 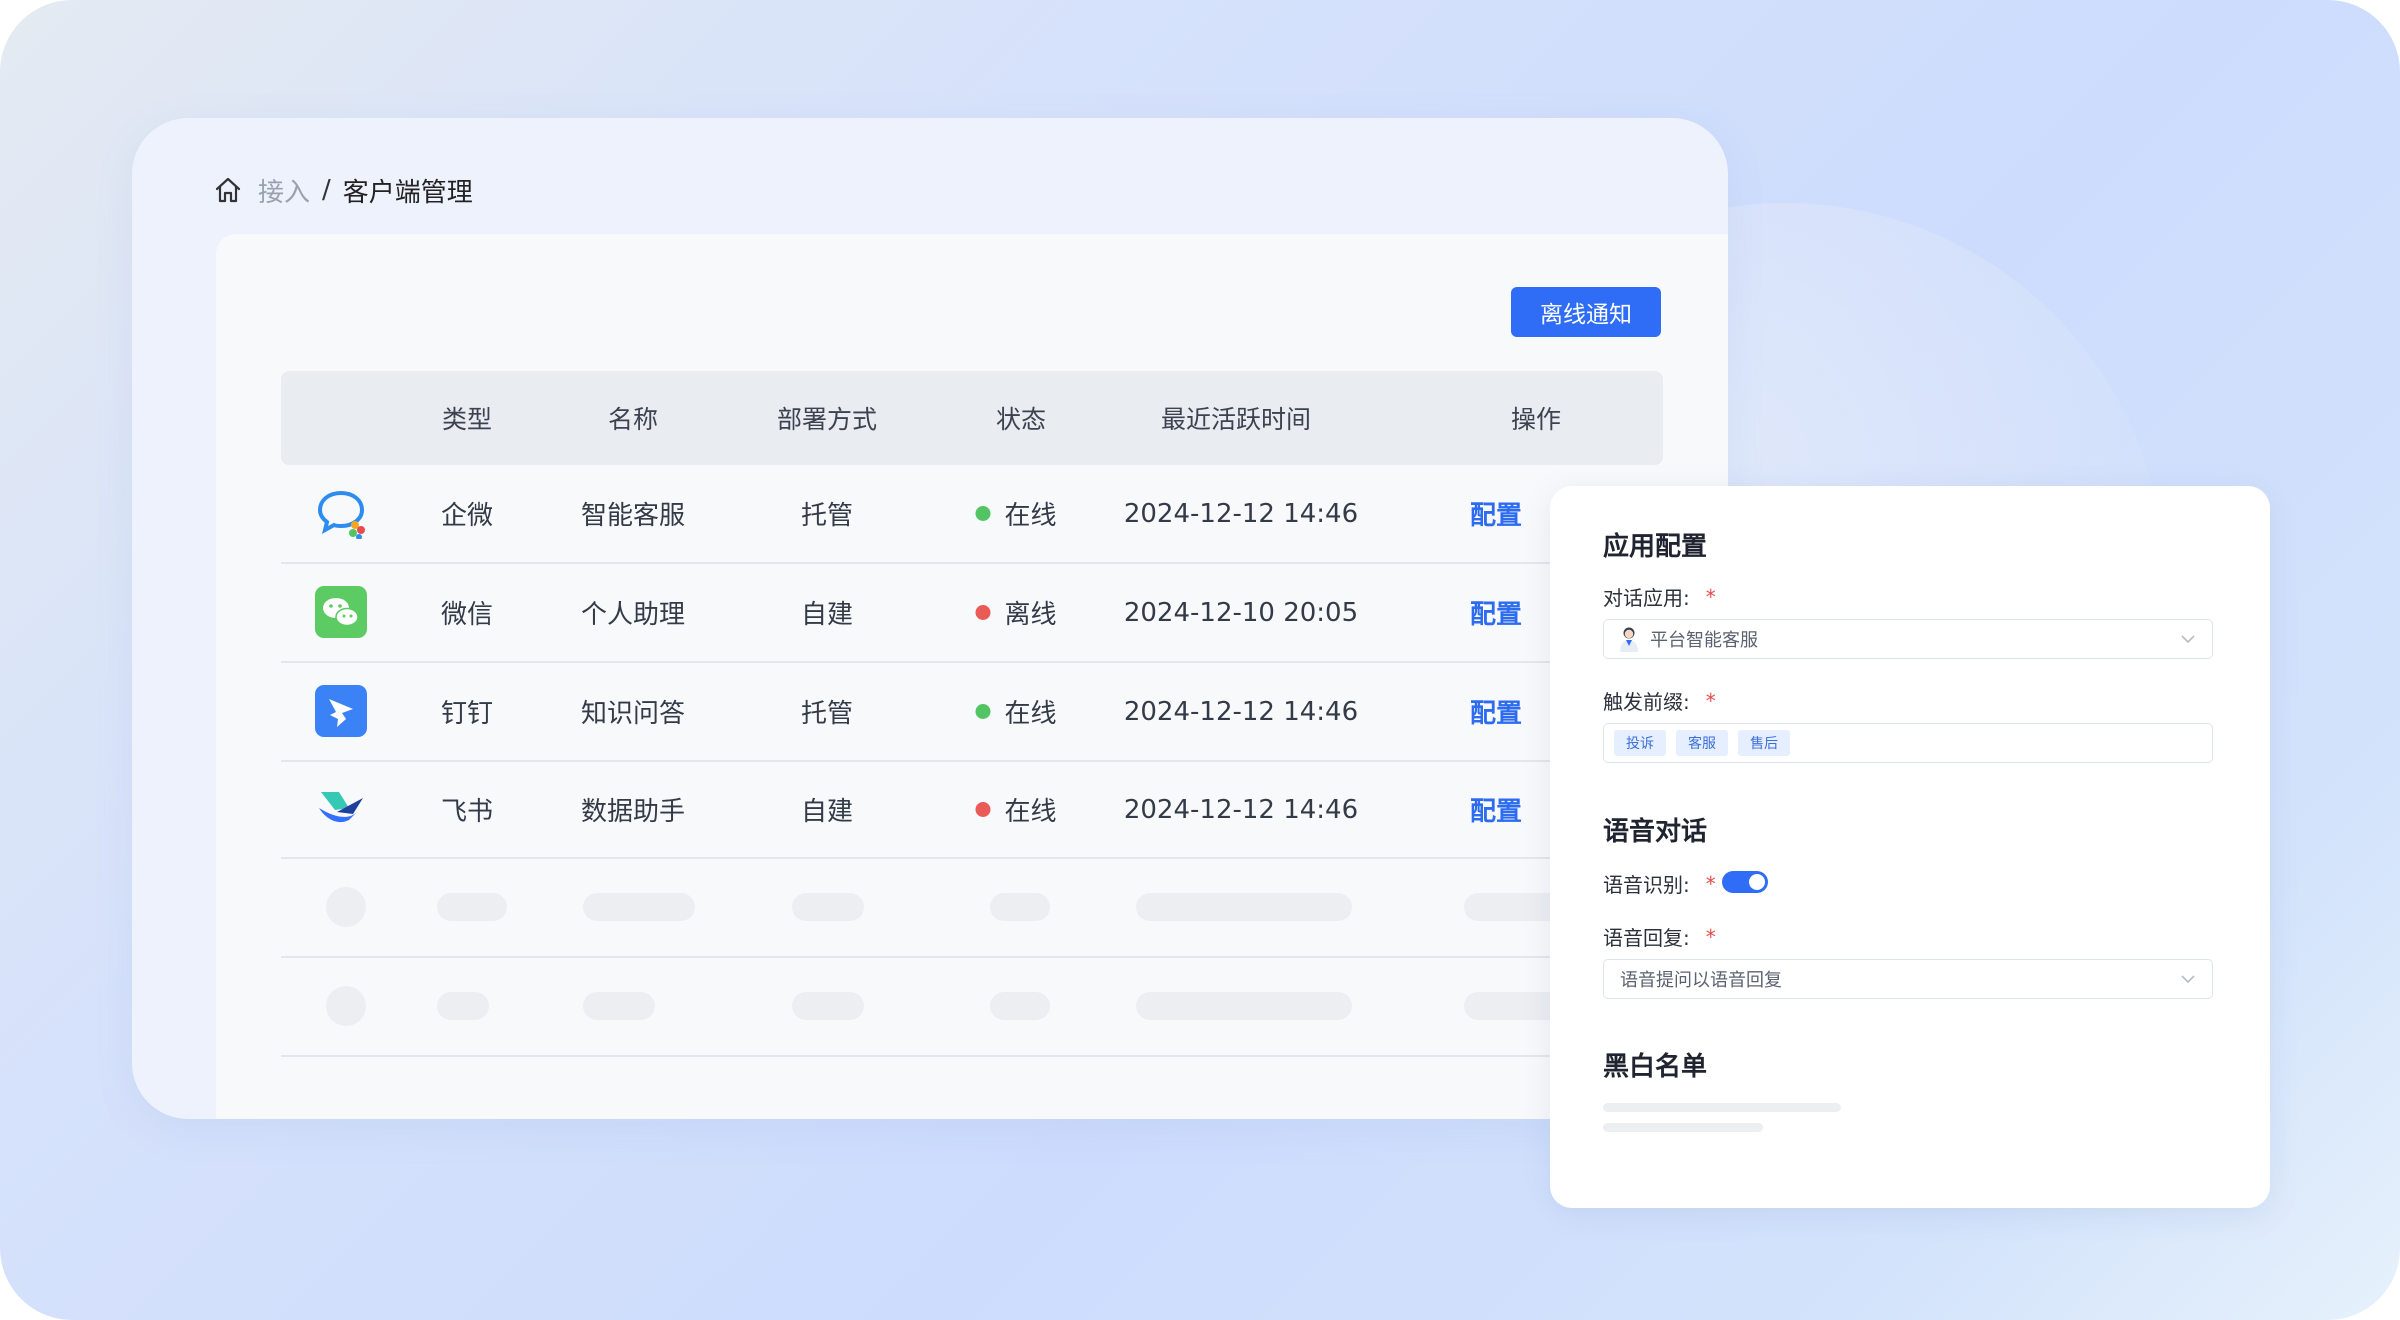 I want to click on status-dot-offline, so click(x=983, y=612).